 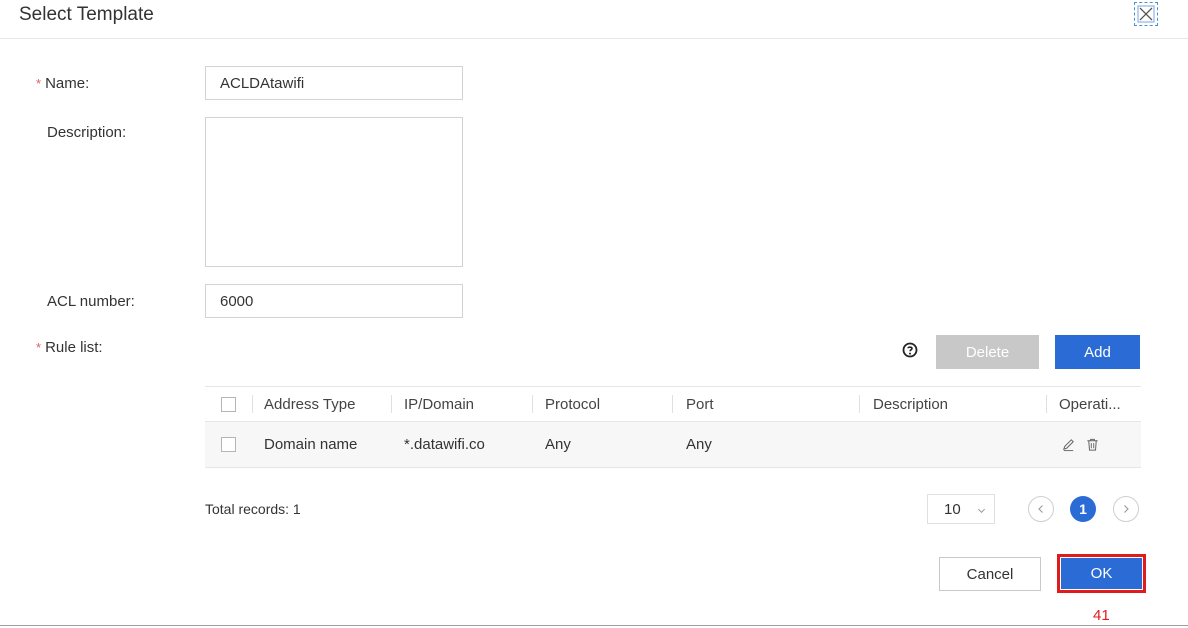 I want to click on chevron-left-icon, so click(x=1040, y=509).